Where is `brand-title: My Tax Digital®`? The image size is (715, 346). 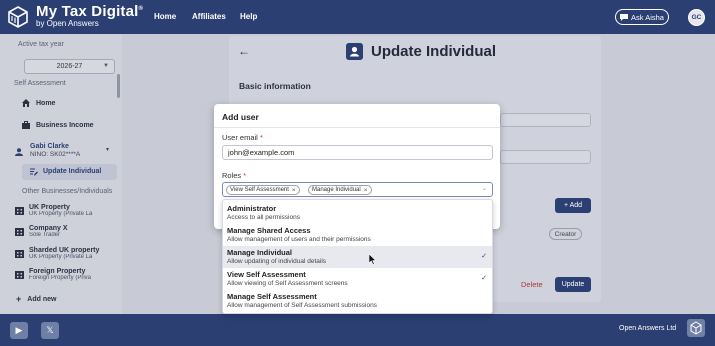
brand-title: My Tax Digital® is located at coordinates (89, 11).